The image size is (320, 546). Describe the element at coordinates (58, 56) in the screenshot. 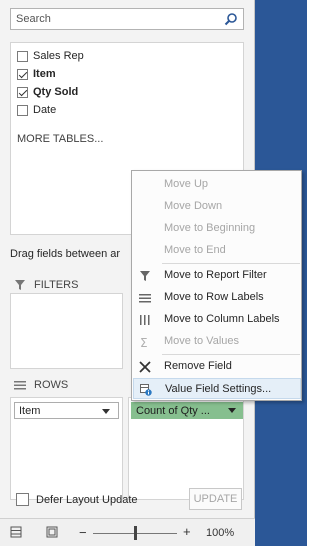

I see `field-label: Sales Rep` at that location.